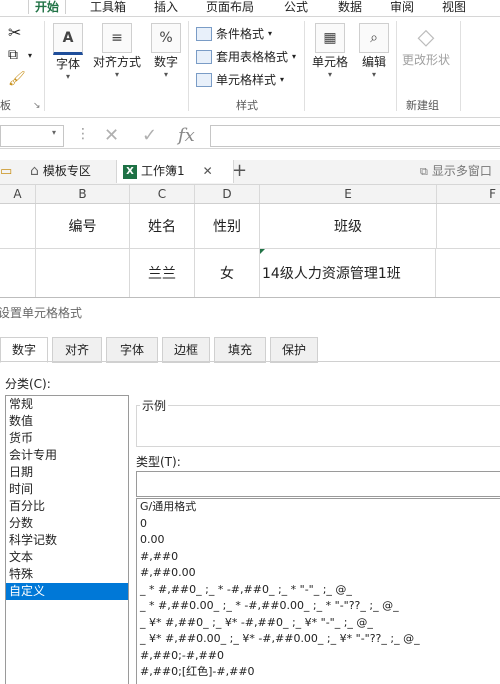 This screenshot has width=500, height=684. What do you see at coordinates (468, 194) in the screenshot?
I see `column-header: F` at bounding box center [468, 194].